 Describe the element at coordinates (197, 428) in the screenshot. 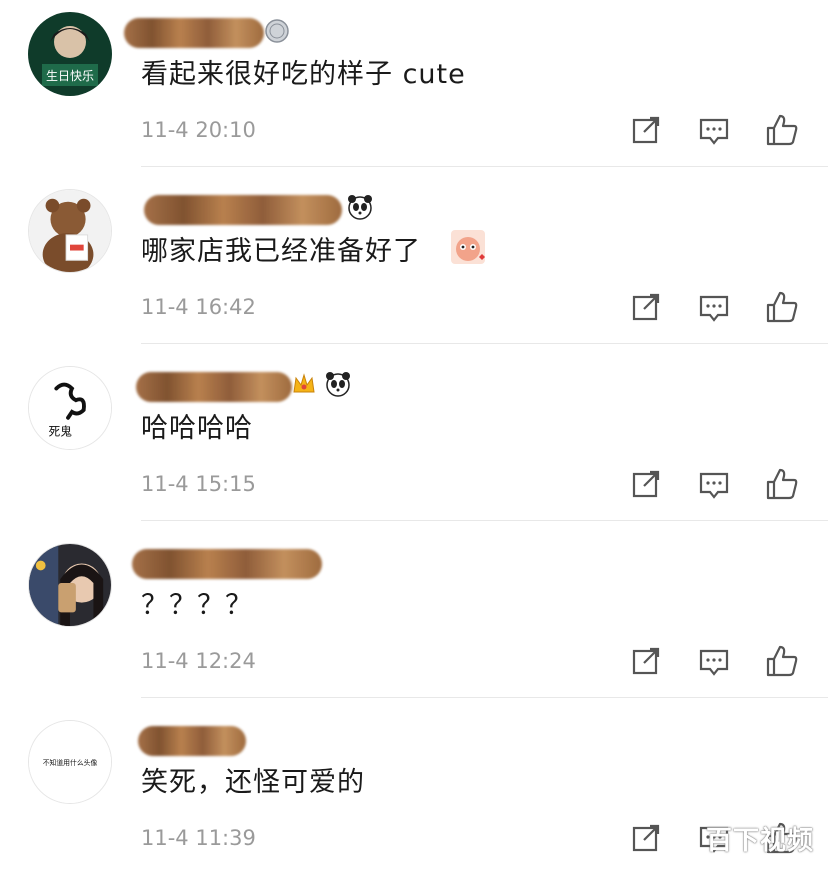

I see `comment-text: 哈哈哈哈` at that location.